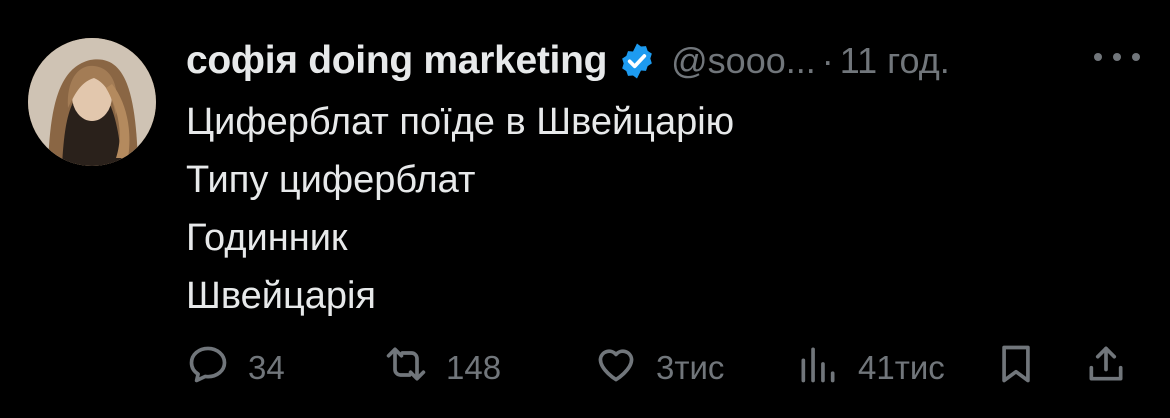 Image resolution: width=1170 pixels, height=418 pixels. Describe the element at coordinates (406, 368) in the screenshot. I see `retweet-icon` at that location.